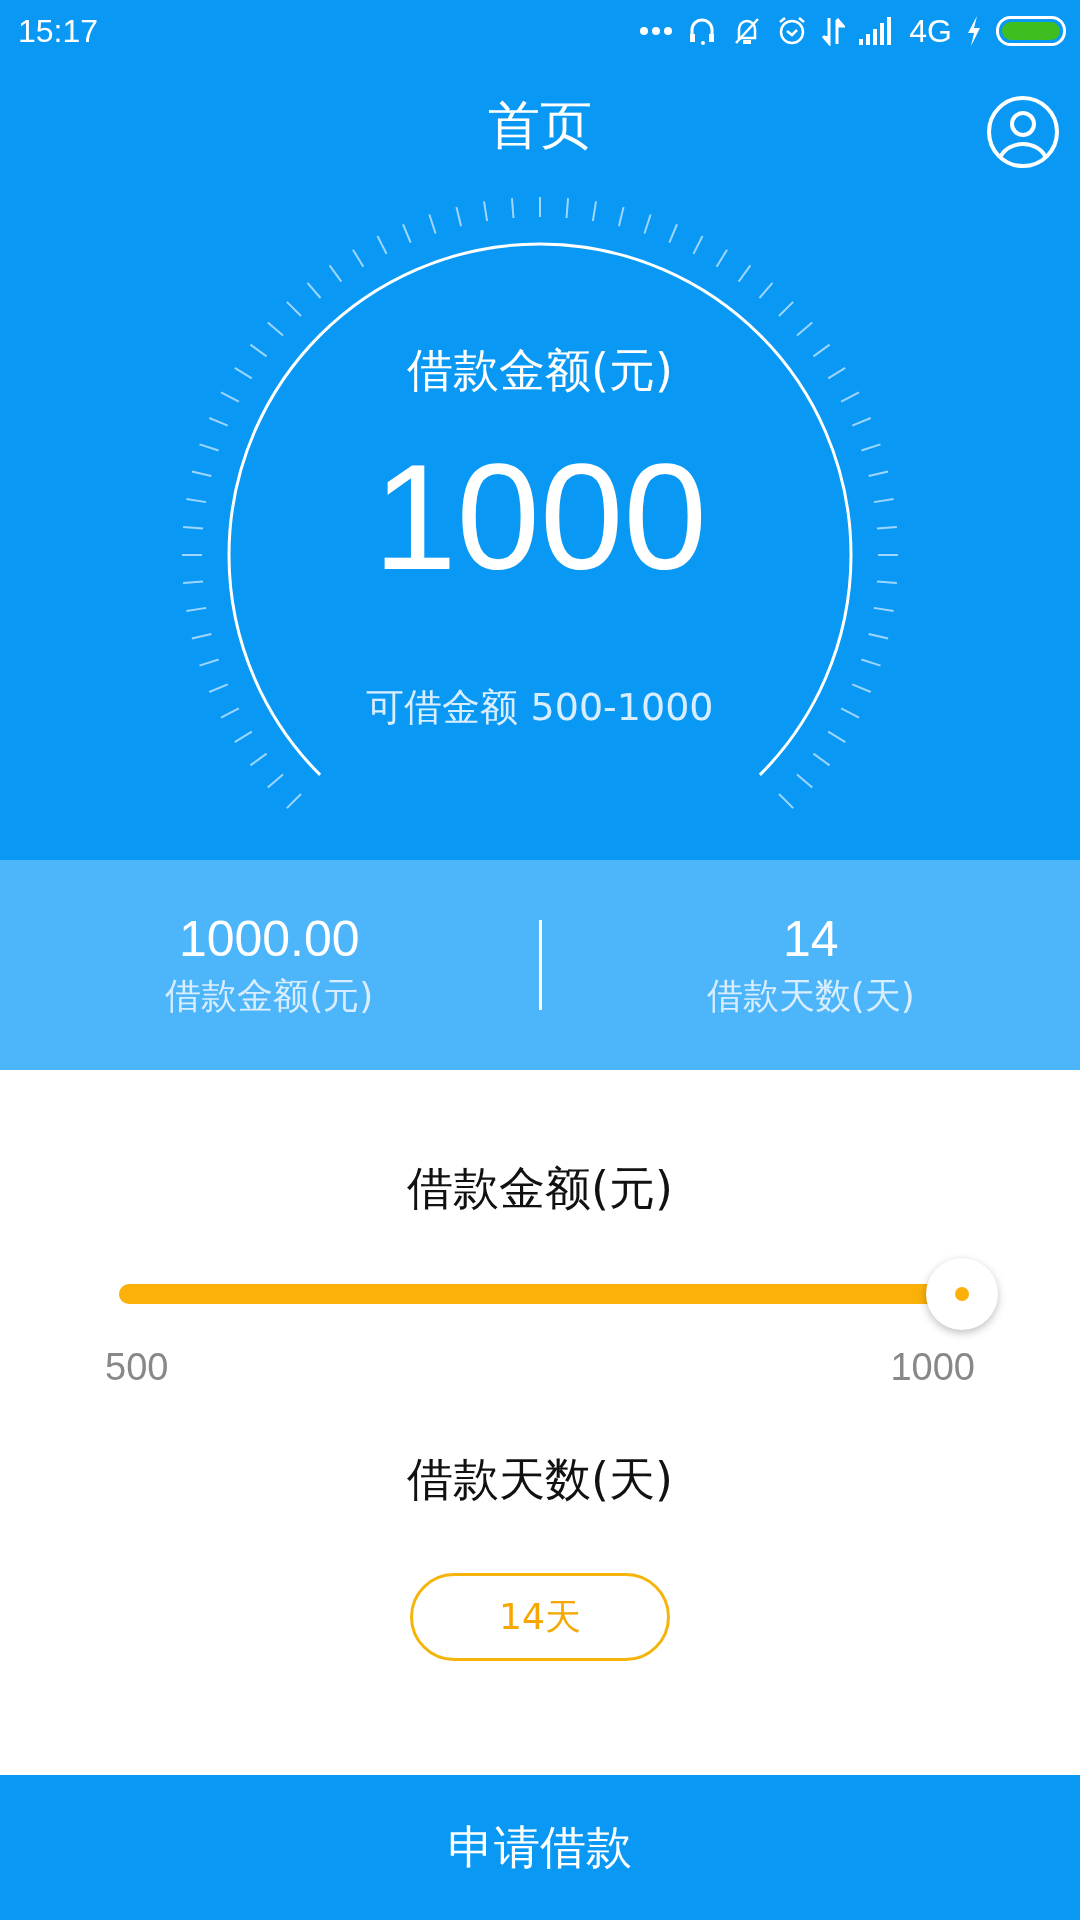 Image resolution: width=1080 pixels, height=1920 pixels. What do you see at coordinates (540, 1479) in the screenshot?
I see `section-title: 借款天数(天)` at bounding box center [540, 1479].